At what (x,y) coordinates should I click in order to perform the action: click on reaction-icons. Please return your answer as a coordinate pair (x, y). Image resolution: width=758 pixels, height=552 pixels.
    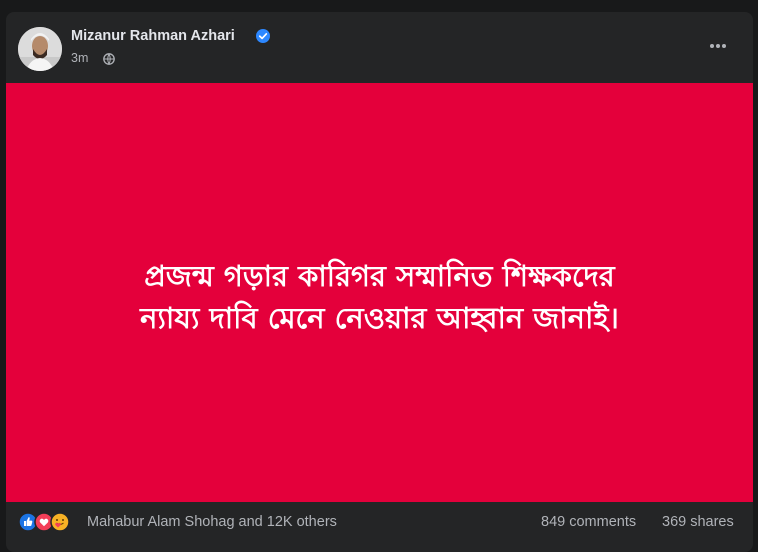
    Looking at the image, I should click on (50, 522).